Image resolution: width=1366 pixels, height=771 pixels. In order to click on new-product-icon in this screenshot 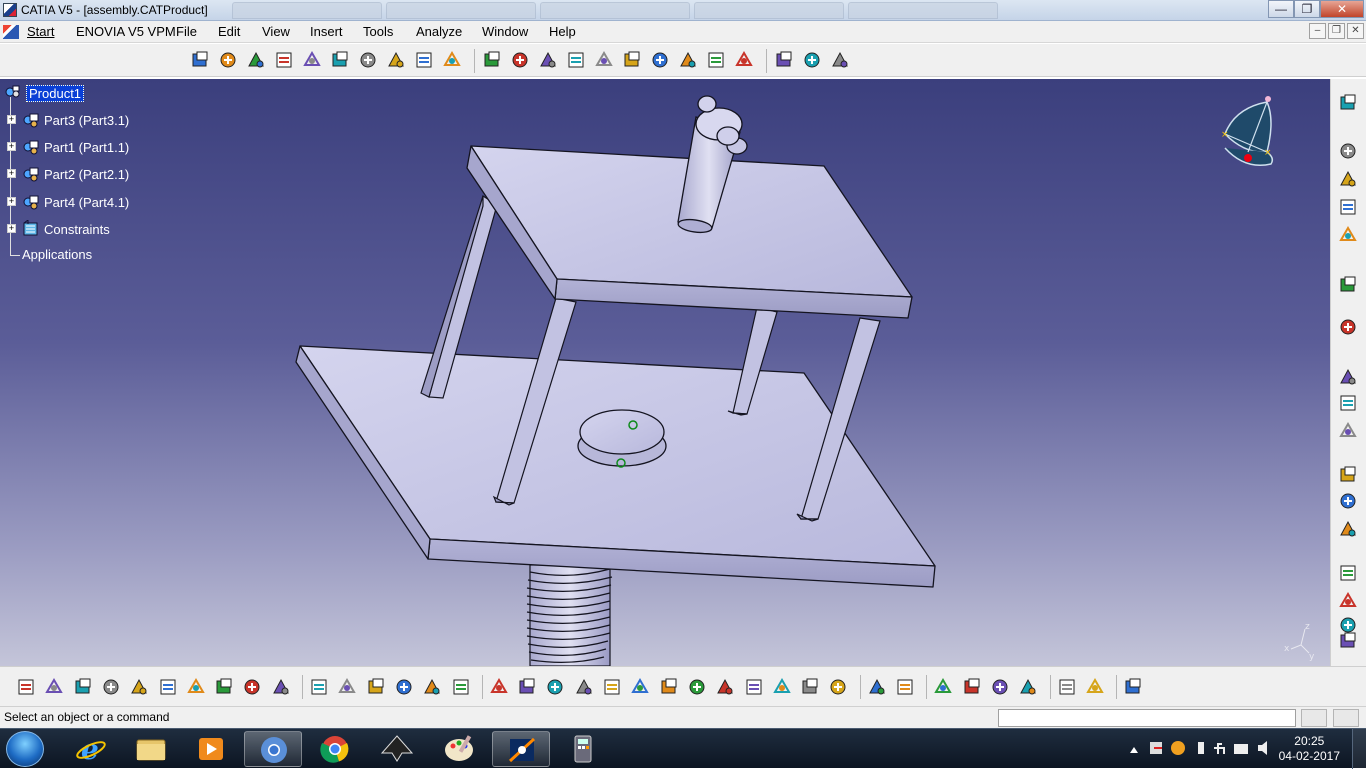, I will do `click(520, 60)`.